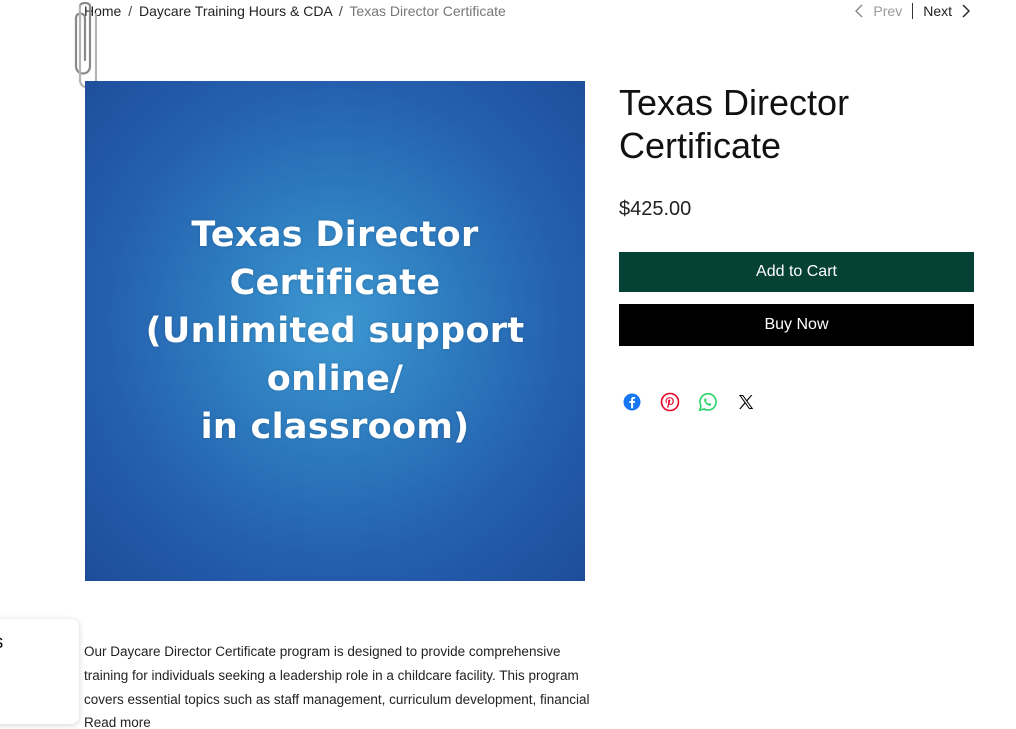 The width and height of the screenshot is (1016, 729). What do you see at coordinates (335, 427) in the screenshot?
I see `image-text-line: in classroom)` at bounding box center [335, 427].